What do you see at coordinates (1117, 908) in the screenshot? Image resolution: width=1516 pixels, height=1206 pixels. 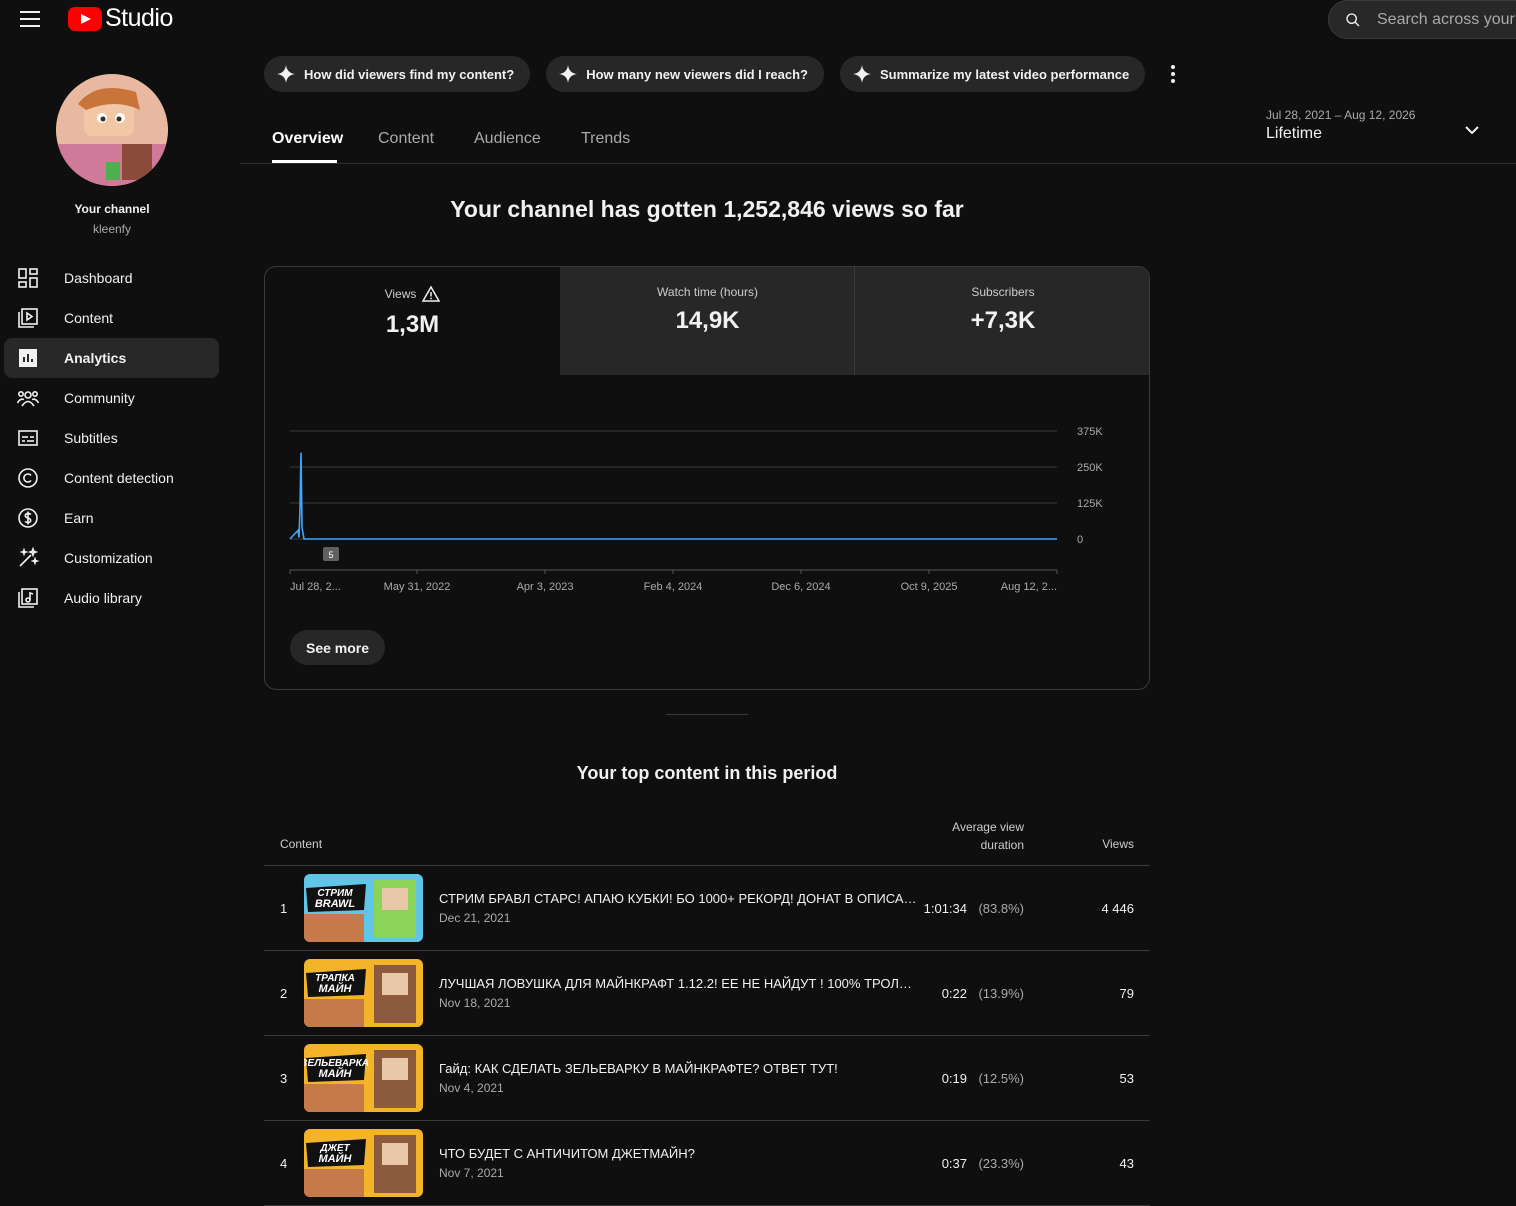 I see `video-views: 4 446` at bounding box center [1117, 908].